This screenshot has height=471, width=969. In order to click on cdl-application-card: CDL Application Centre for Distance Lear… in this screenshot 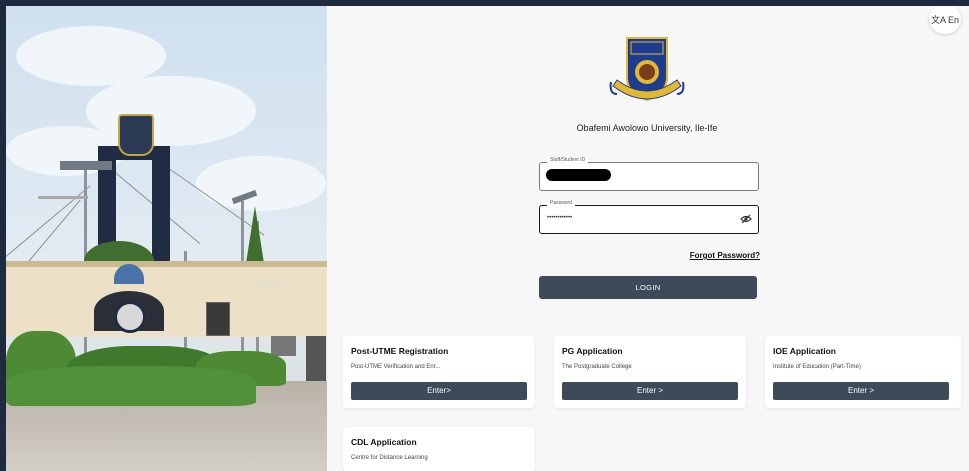, I will do `click(439, 449)`.